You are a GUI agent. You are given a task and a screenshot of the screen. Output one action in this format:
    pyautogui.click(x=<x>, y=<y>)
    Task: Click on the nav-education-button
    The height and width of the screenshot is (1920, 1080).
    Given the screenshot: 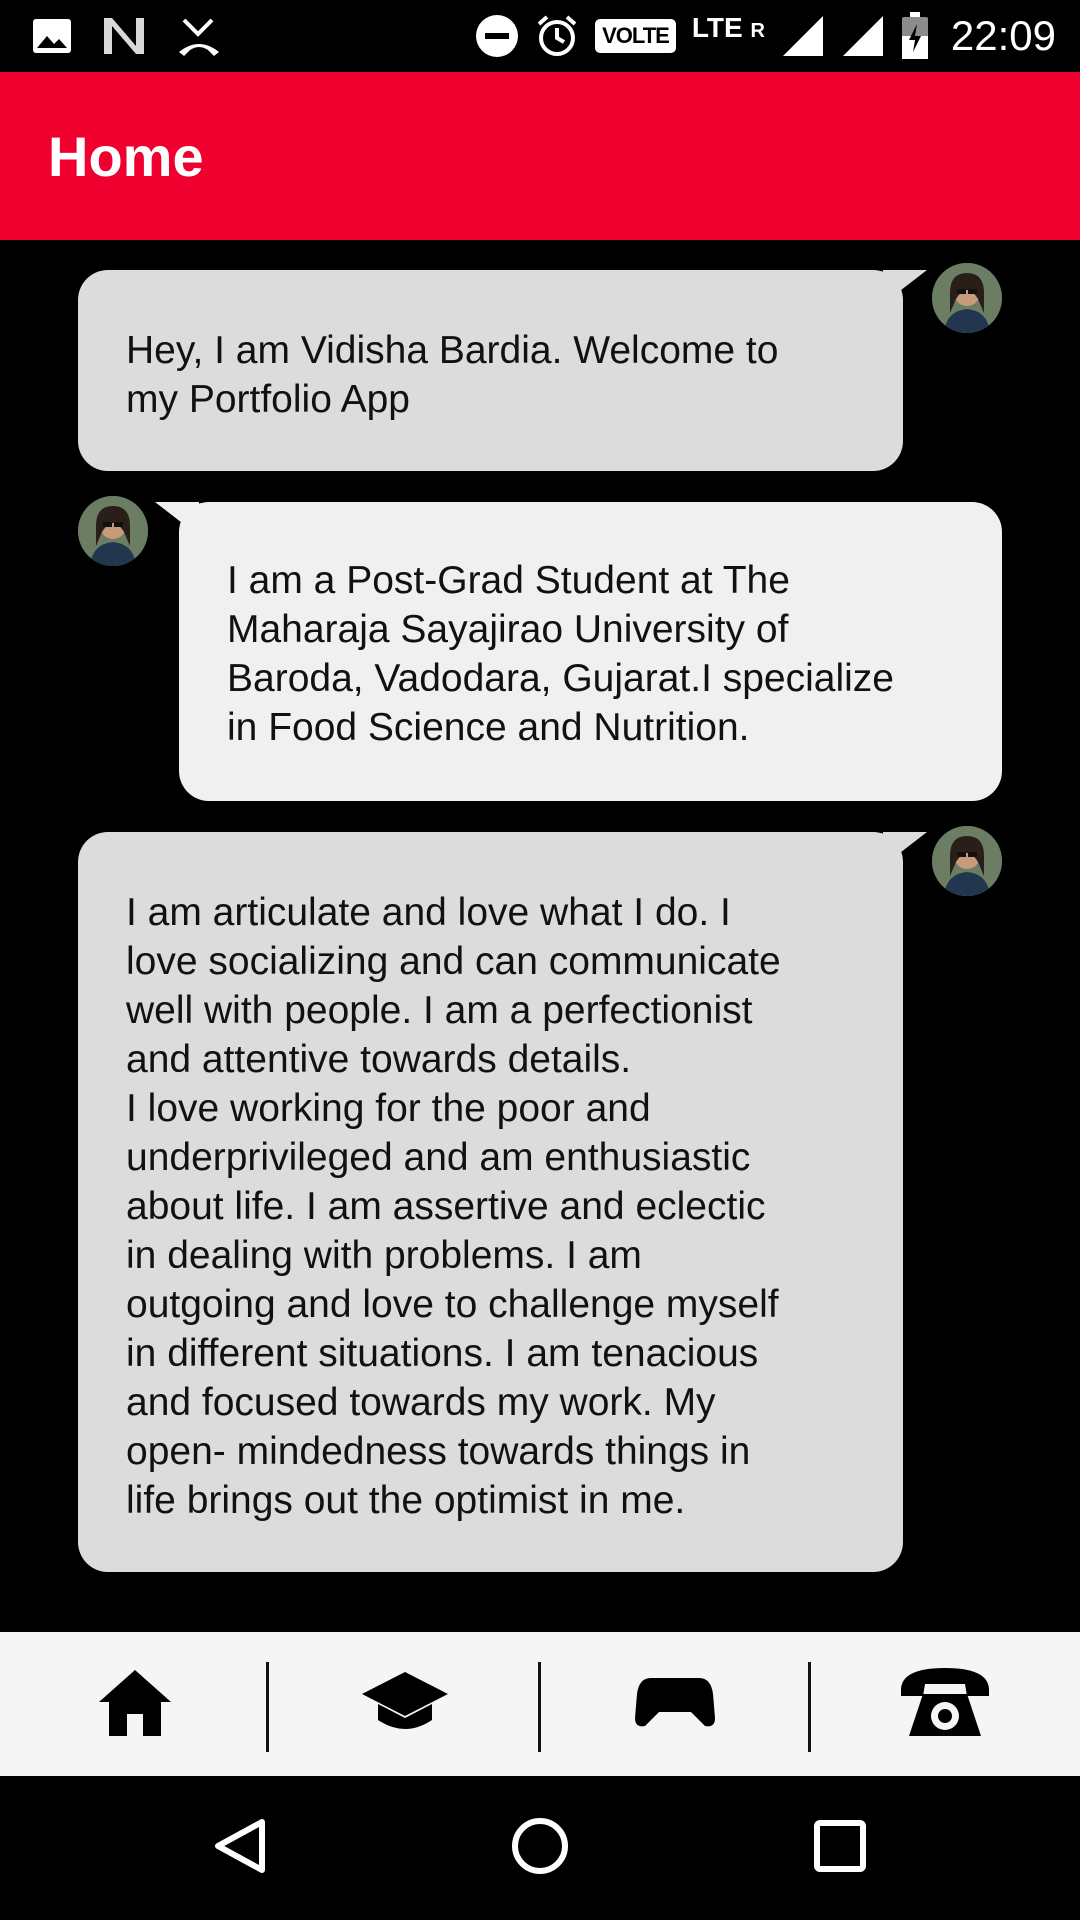 What is the action you would take?
    pyautogui.click(x=405, y=1704)
    